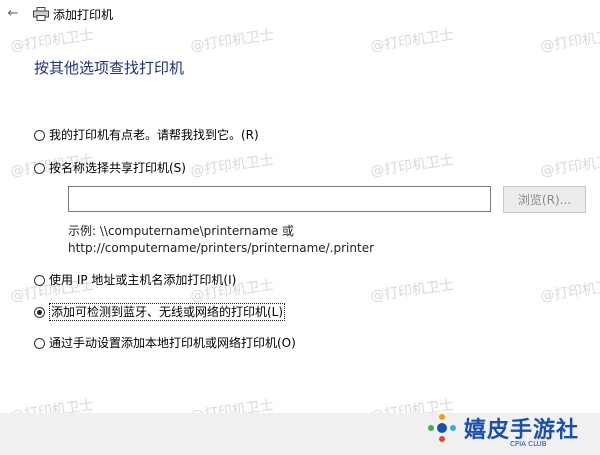 The image size is (600, 455). I want to click on option-old-printer: 我的打印机有点老。请帮我找到它。(R), so click(146, 135).